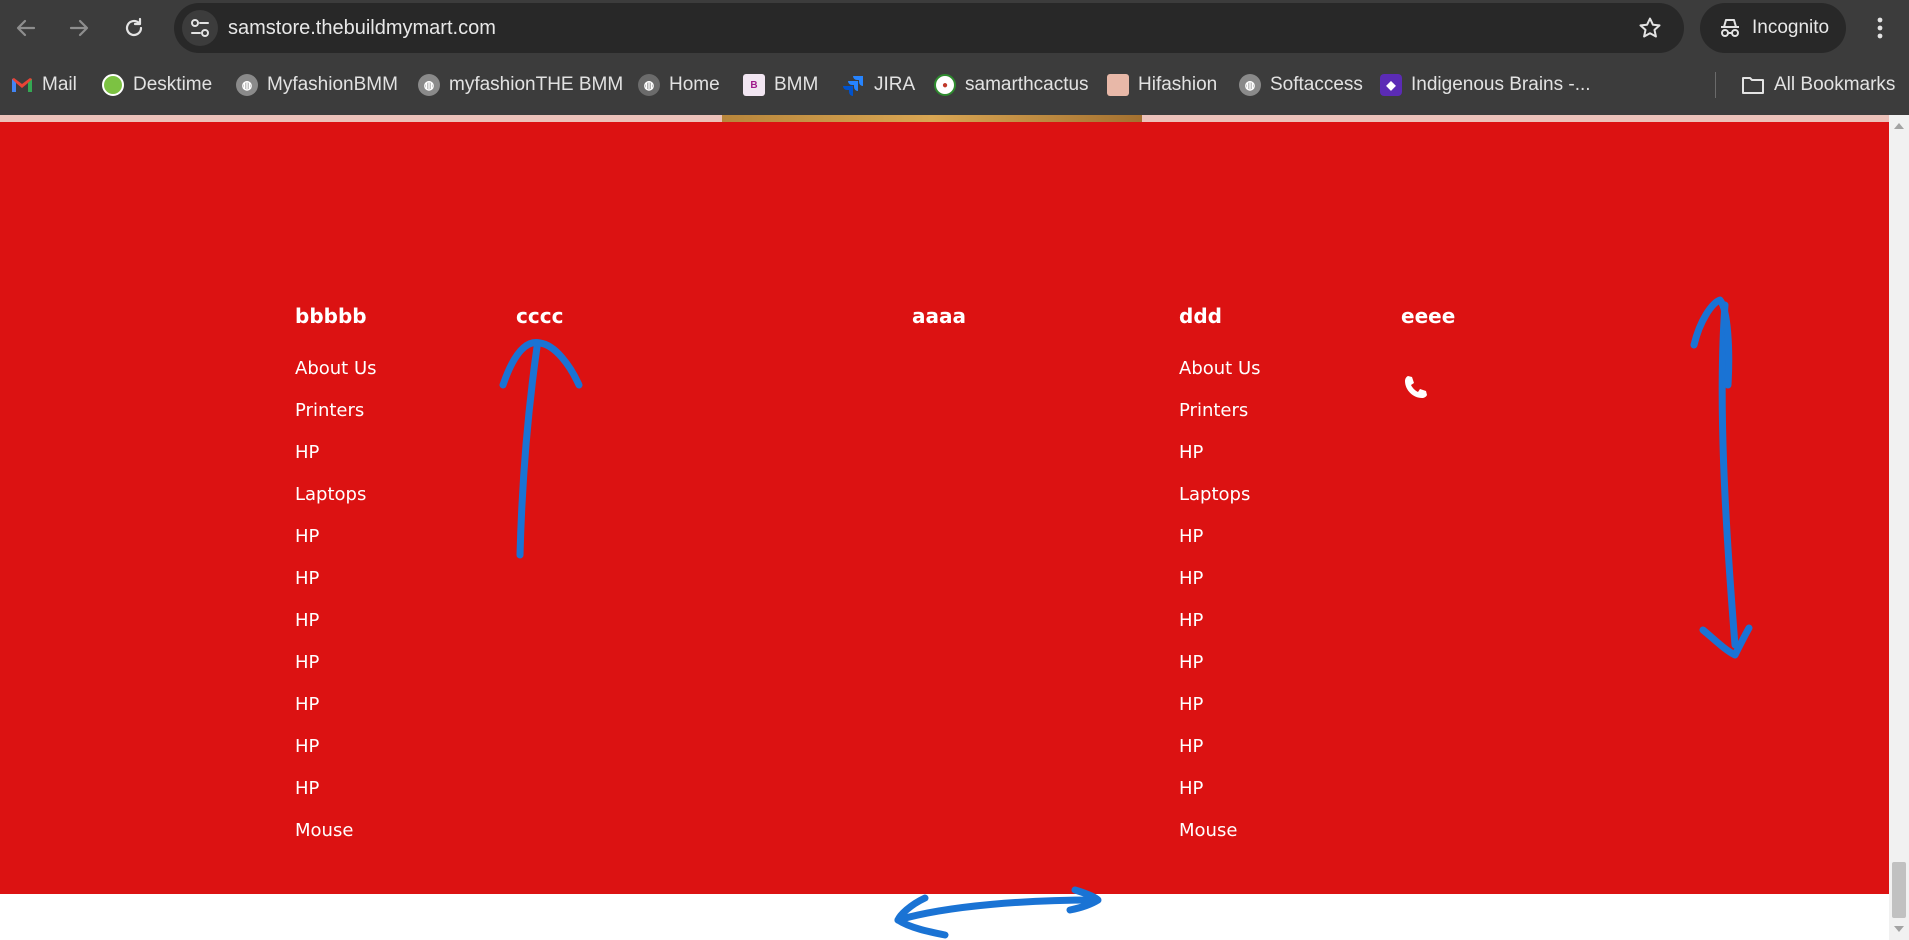 The height and width of the screenshot is (940, 1909). I want to click on phone-icon, so click(1416, 387).